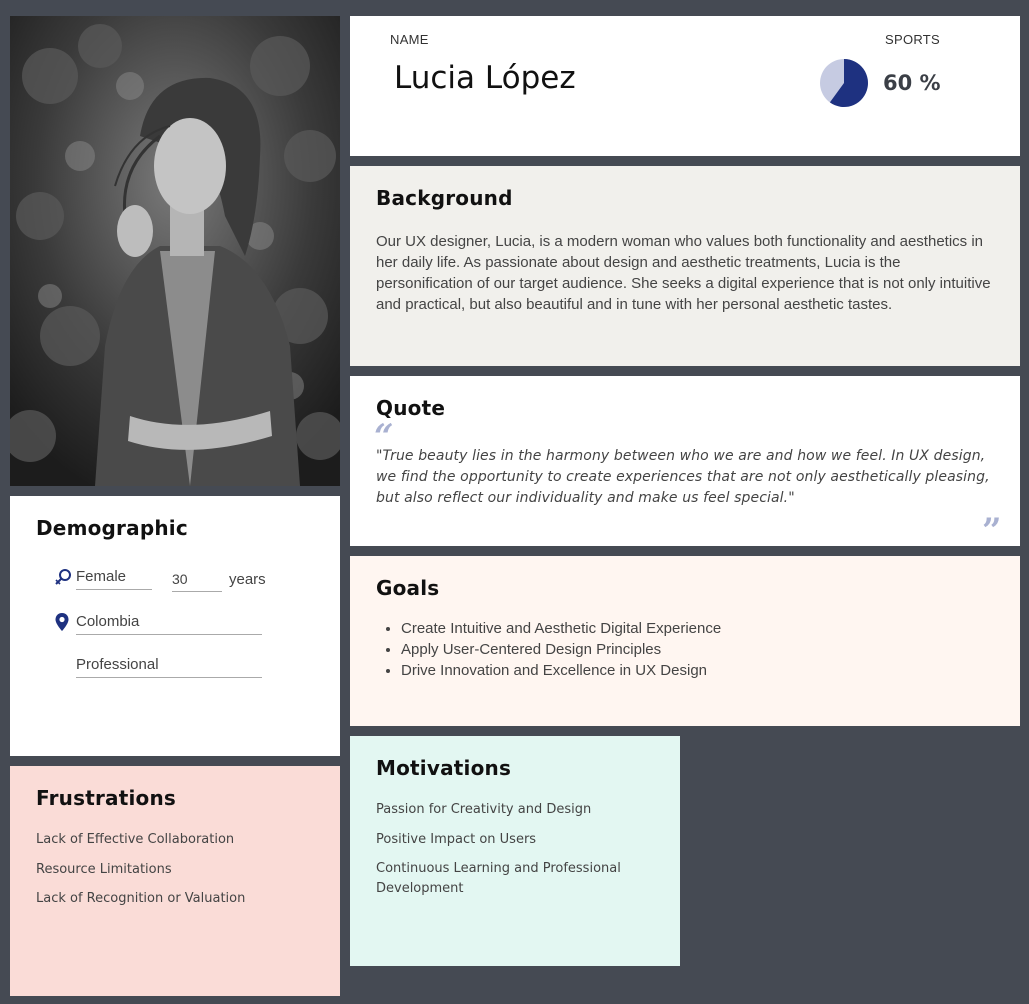 This screenshot has height=1004, width=1029. I want to click on goals-title: Goals, so click(408, 588).